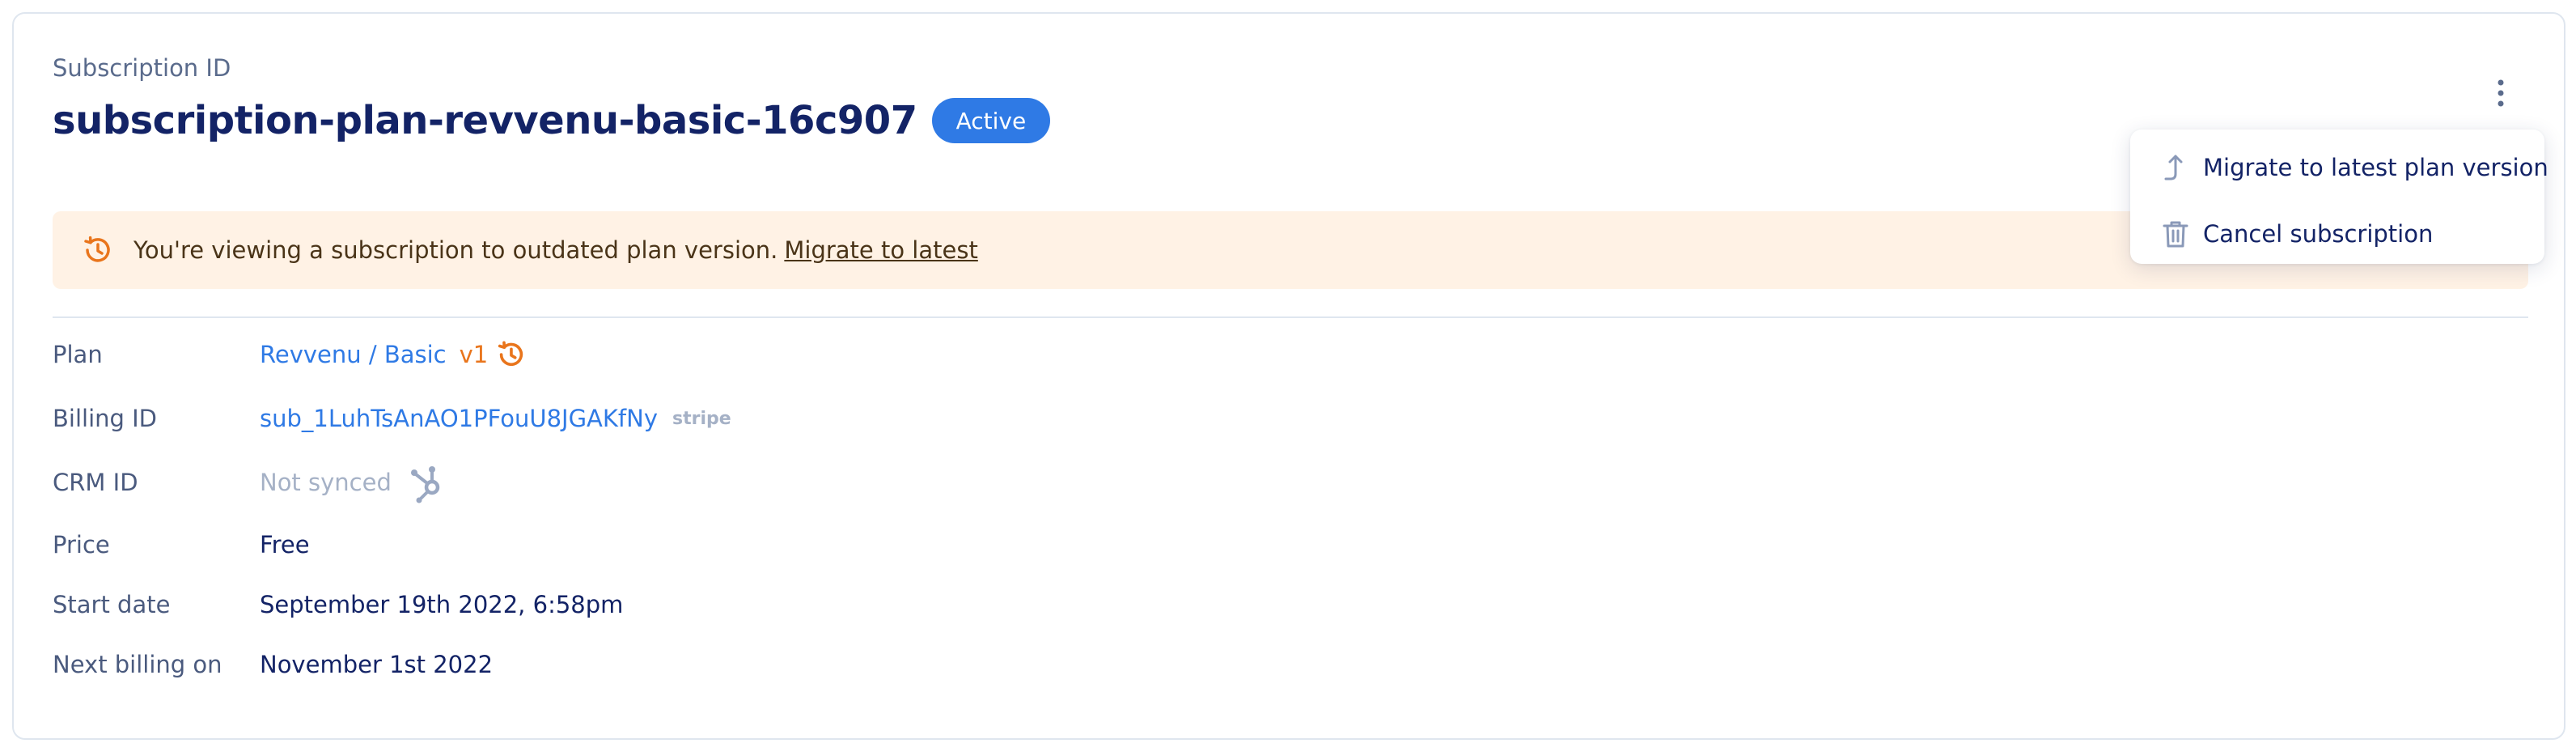 This screenshot has width=2576, height=756. I want to click on menu-item-cancel: Cancel subscription, so click(2337, 234).